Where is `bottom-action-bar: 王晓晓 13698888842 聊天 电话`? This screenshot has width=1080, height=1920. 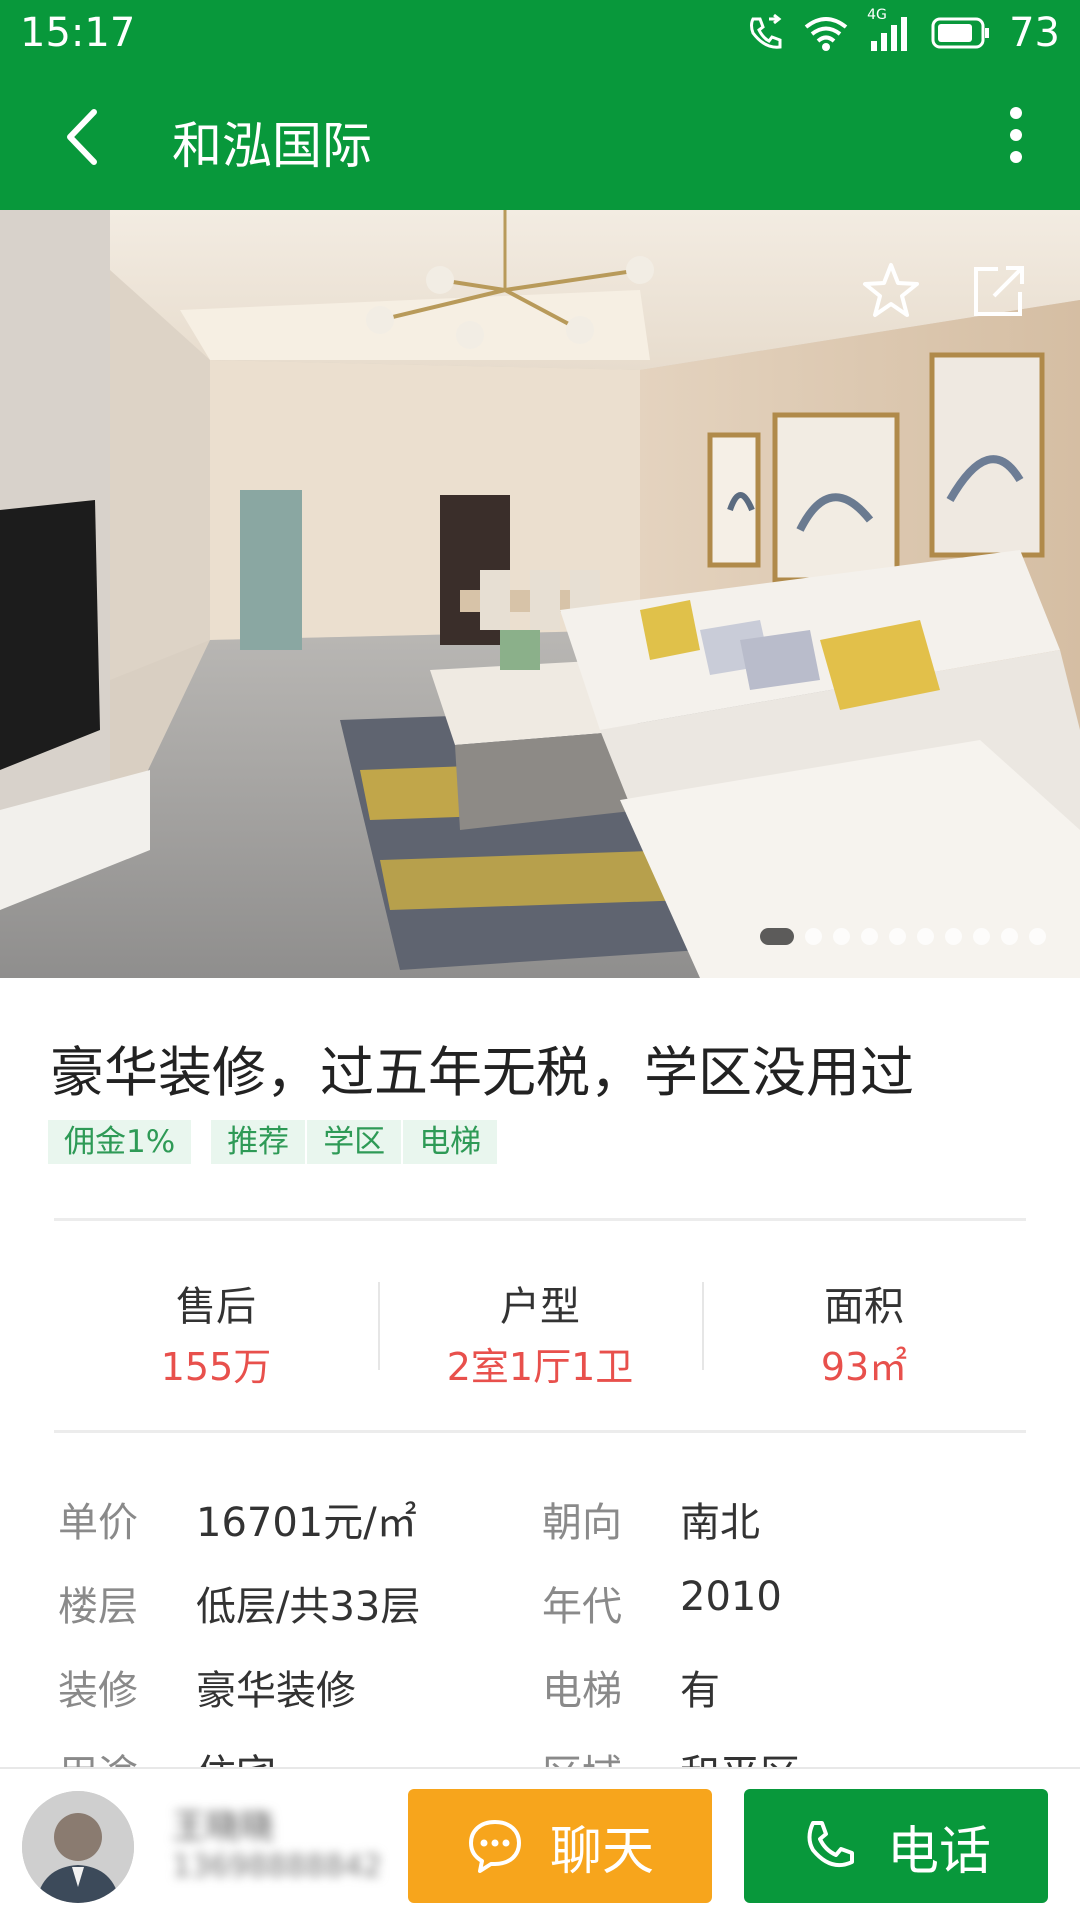
bottom-action-bar: 王晓晓 13698888842 聊天 电话 is located at coordinates (540, 1843).